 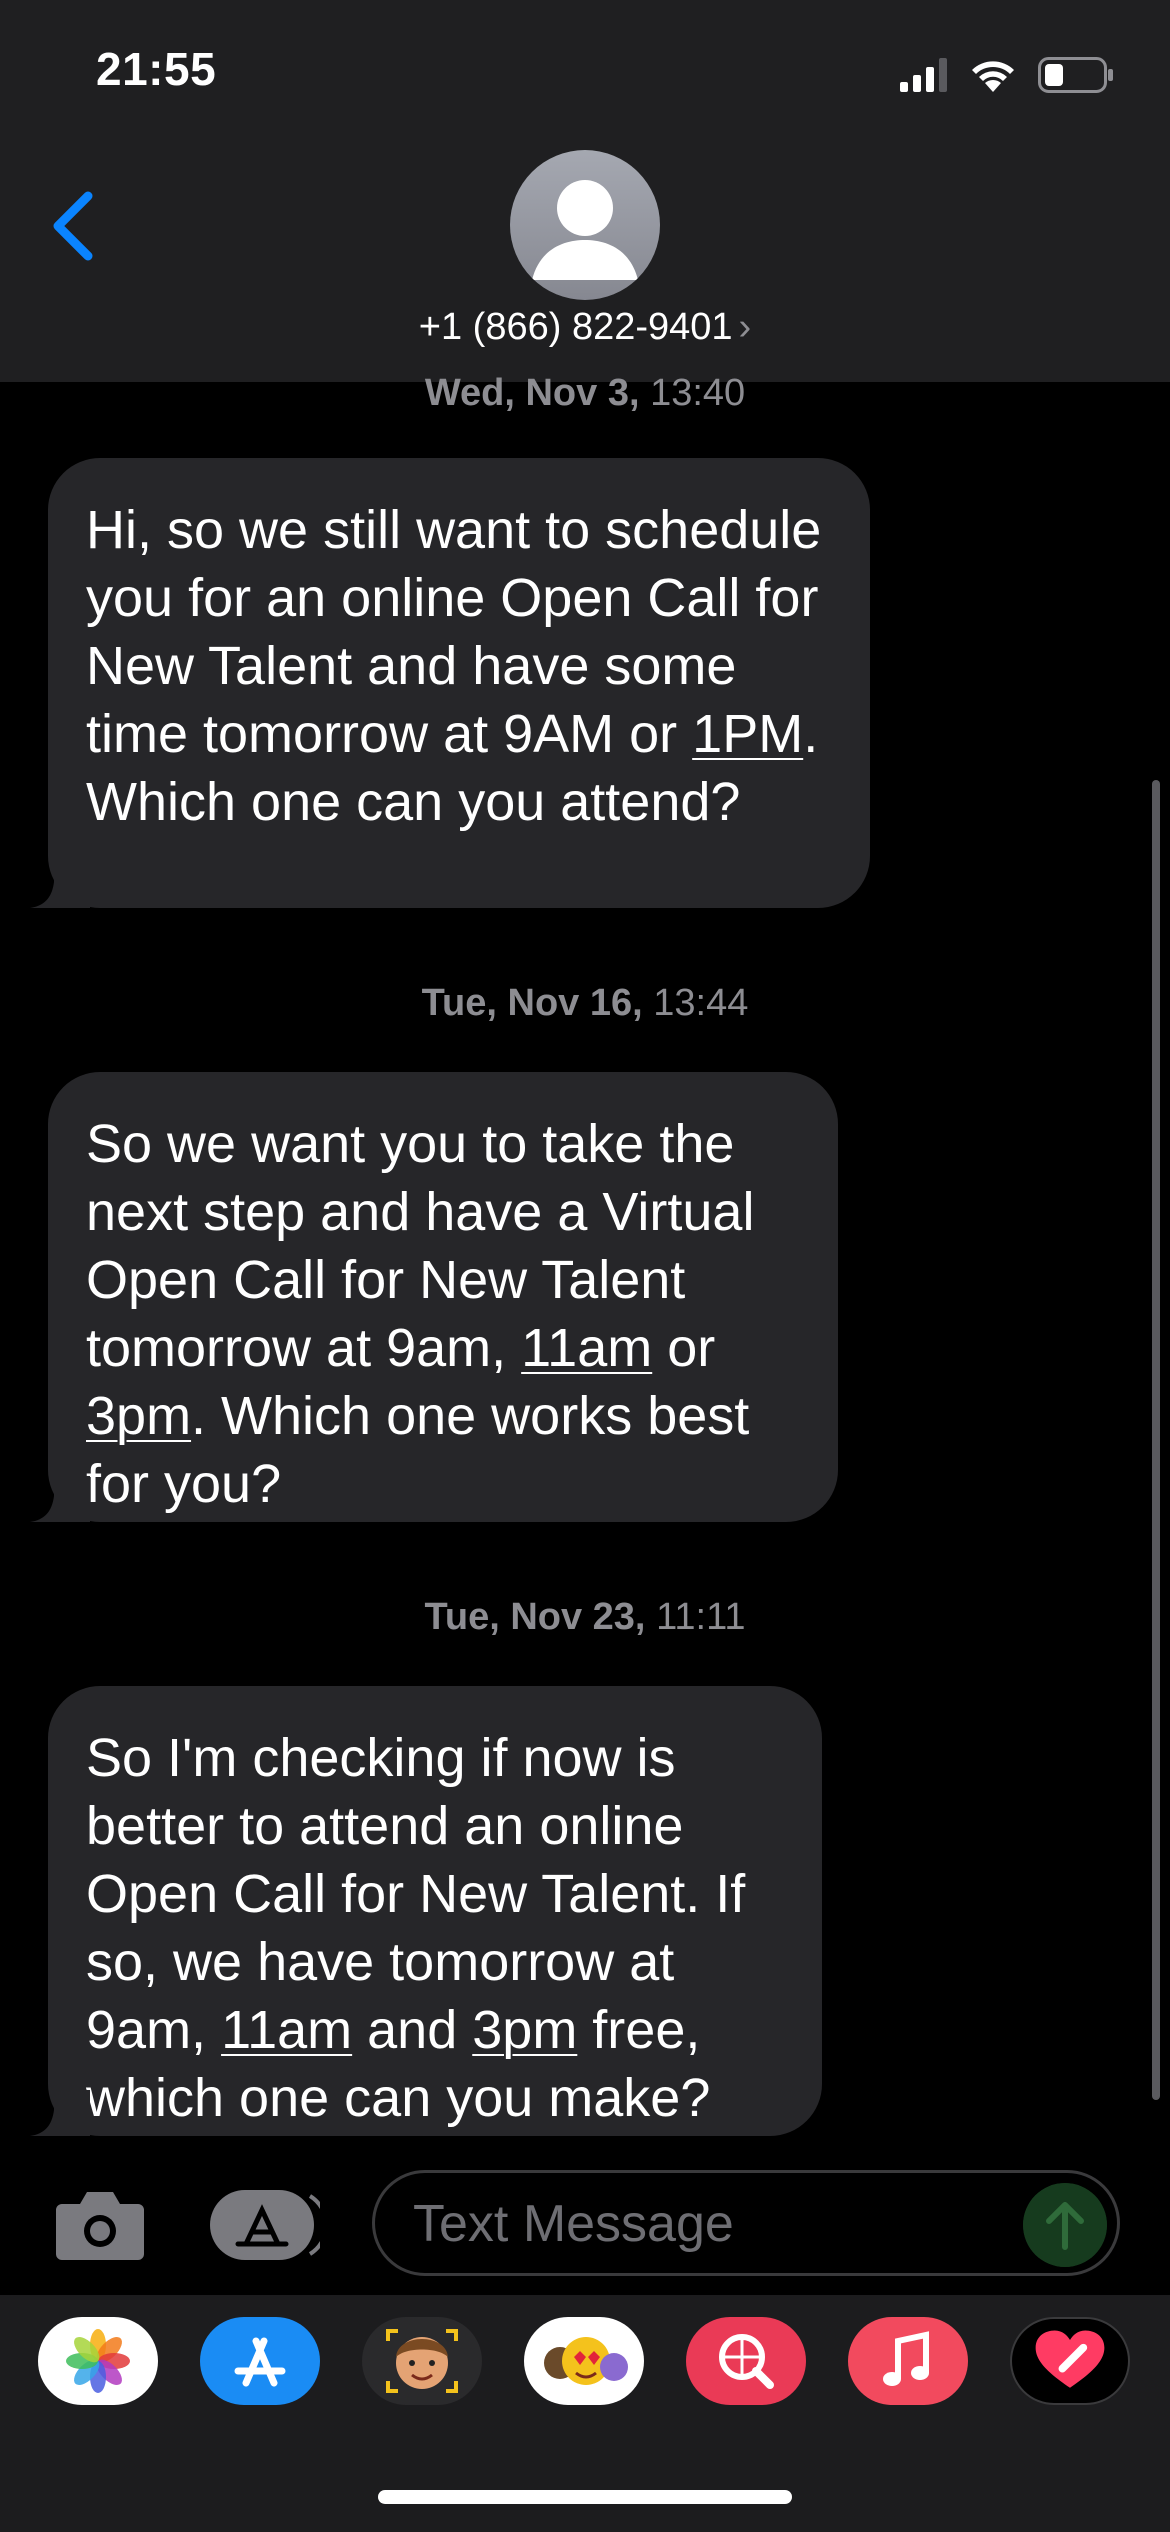 I want to click on battery-icon, so click(x=1075, y=75).